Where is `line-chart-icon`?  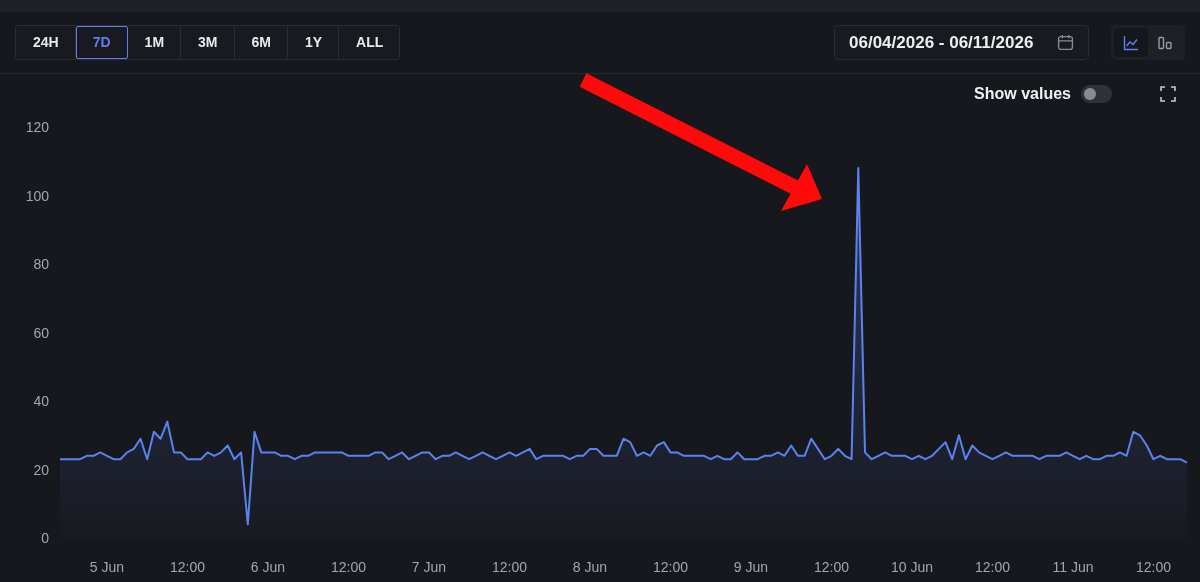 line-chart-icon is located at coordinates (1131, 42).